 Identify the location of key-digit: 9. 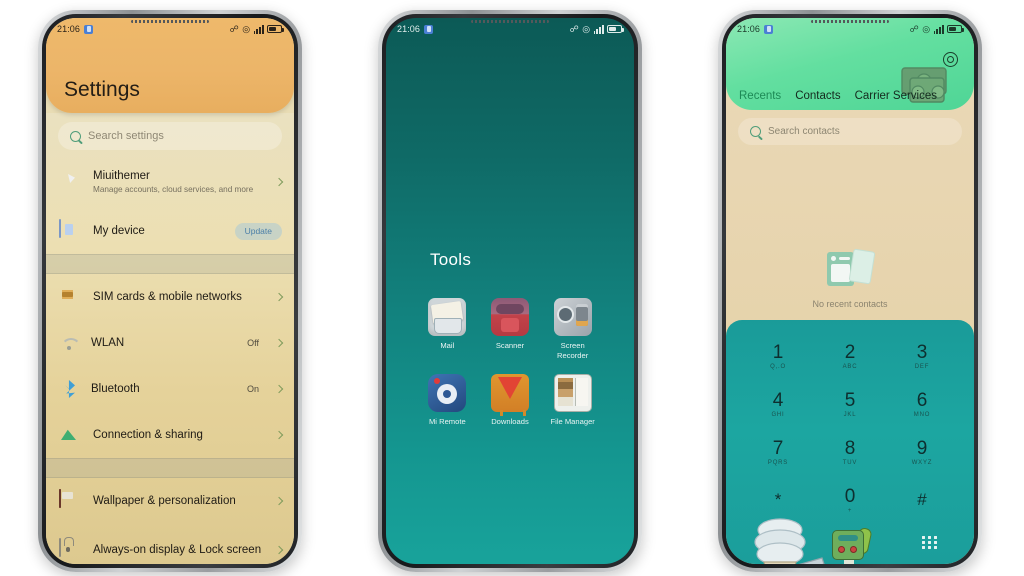
(922, 448).